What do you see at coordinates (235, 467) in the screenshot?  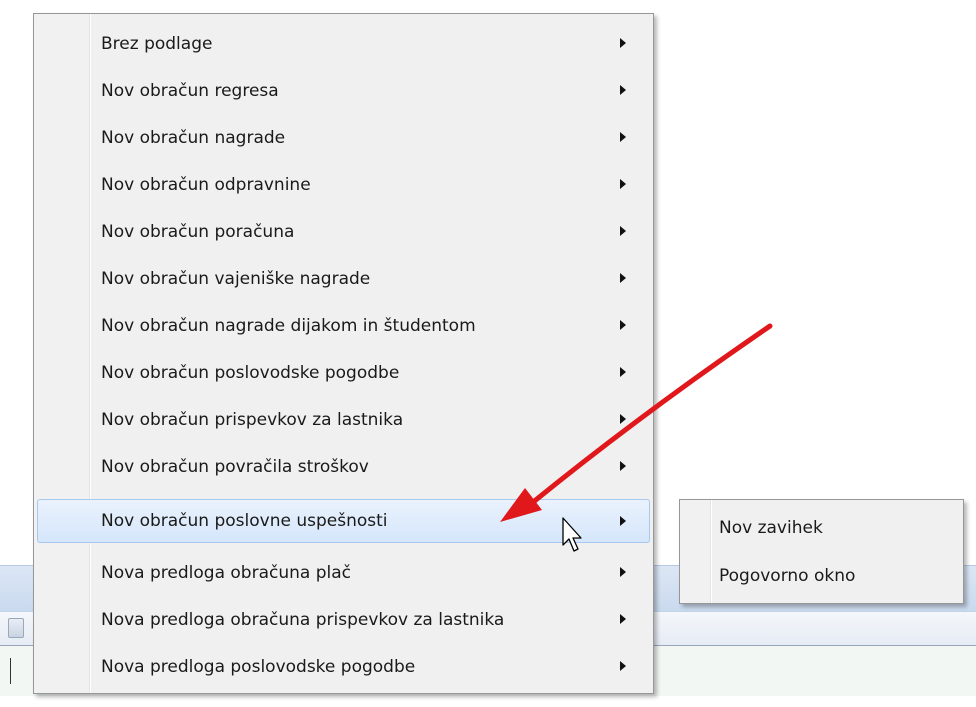 I see `menu-item-label: Nov obračun povračila stroškov` at bounding box center [235, 467].